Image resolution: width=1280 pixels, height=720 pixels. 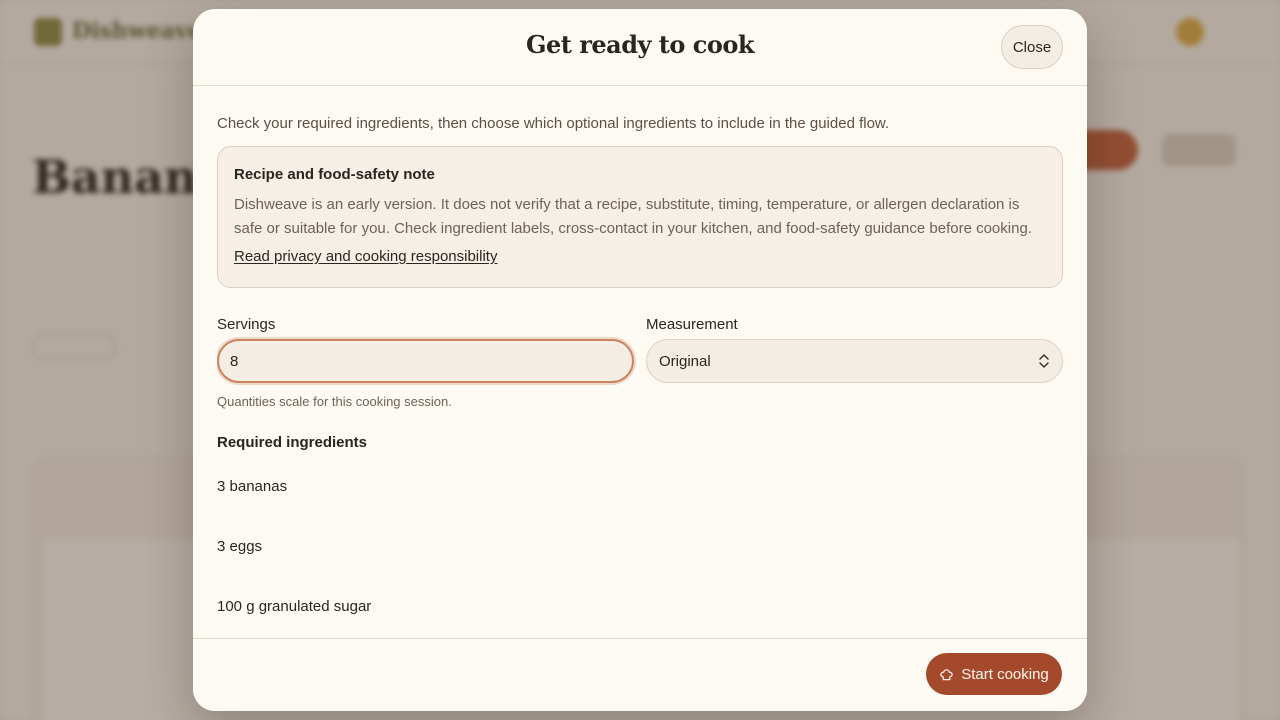 What do you see at coordinates (294, 606) in the screenshot?
I see `ingredient-item: 100 g granulated sugar` at bounding box center [294, 606].